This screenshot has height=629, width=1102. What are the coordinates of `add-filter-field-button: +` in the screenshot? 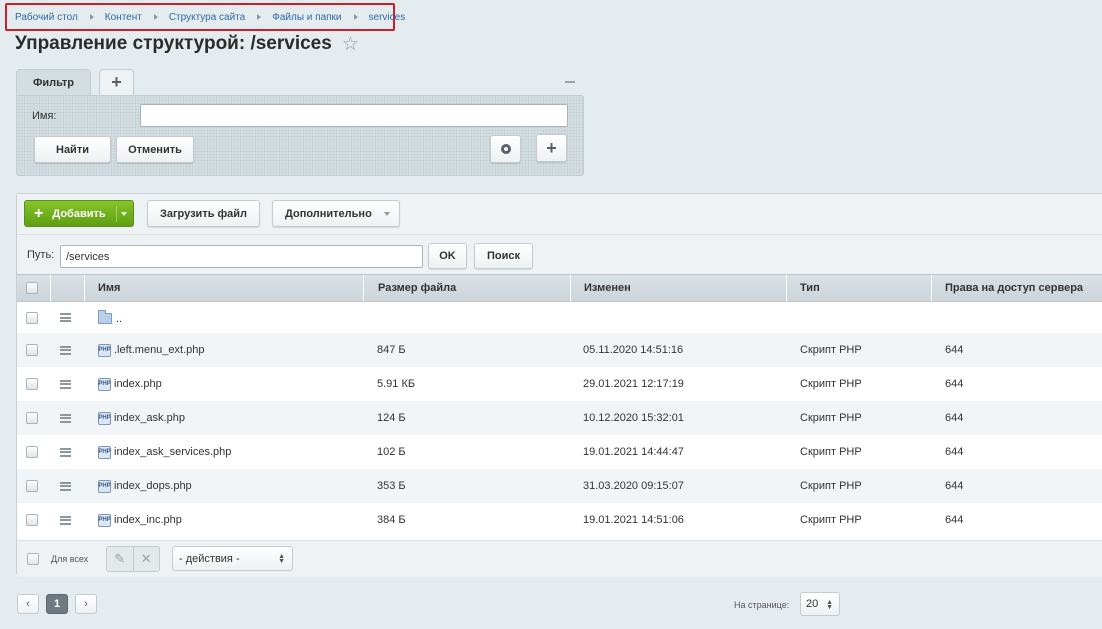 It's located at (551, 148).